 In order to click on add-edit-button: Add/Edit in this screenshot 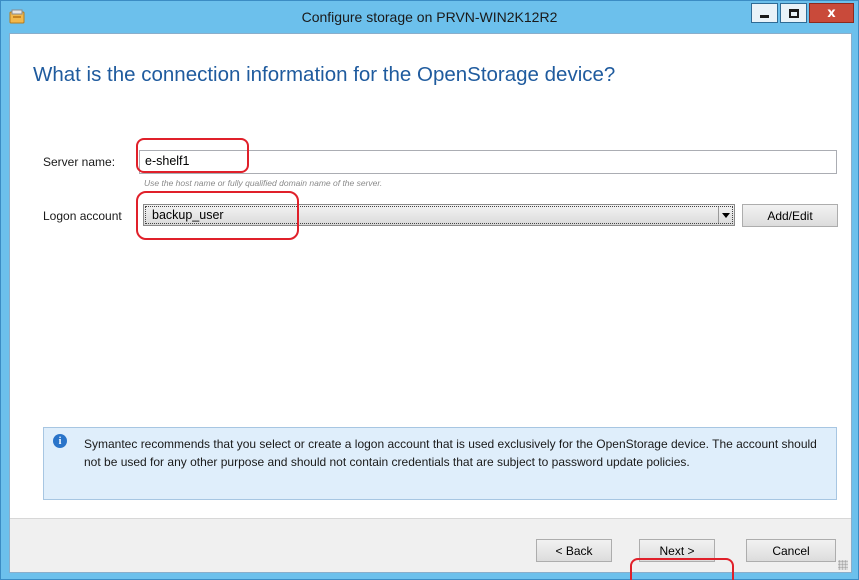, I will do `click(790, 215)`.